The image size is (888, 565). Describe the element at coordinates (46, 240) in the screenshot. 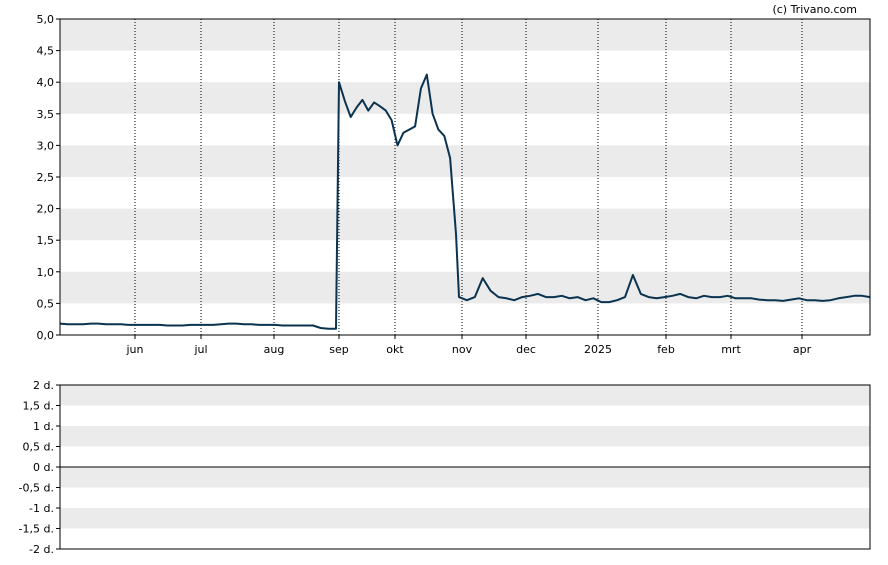

I see `y-tick-label: 1,5` at that location.